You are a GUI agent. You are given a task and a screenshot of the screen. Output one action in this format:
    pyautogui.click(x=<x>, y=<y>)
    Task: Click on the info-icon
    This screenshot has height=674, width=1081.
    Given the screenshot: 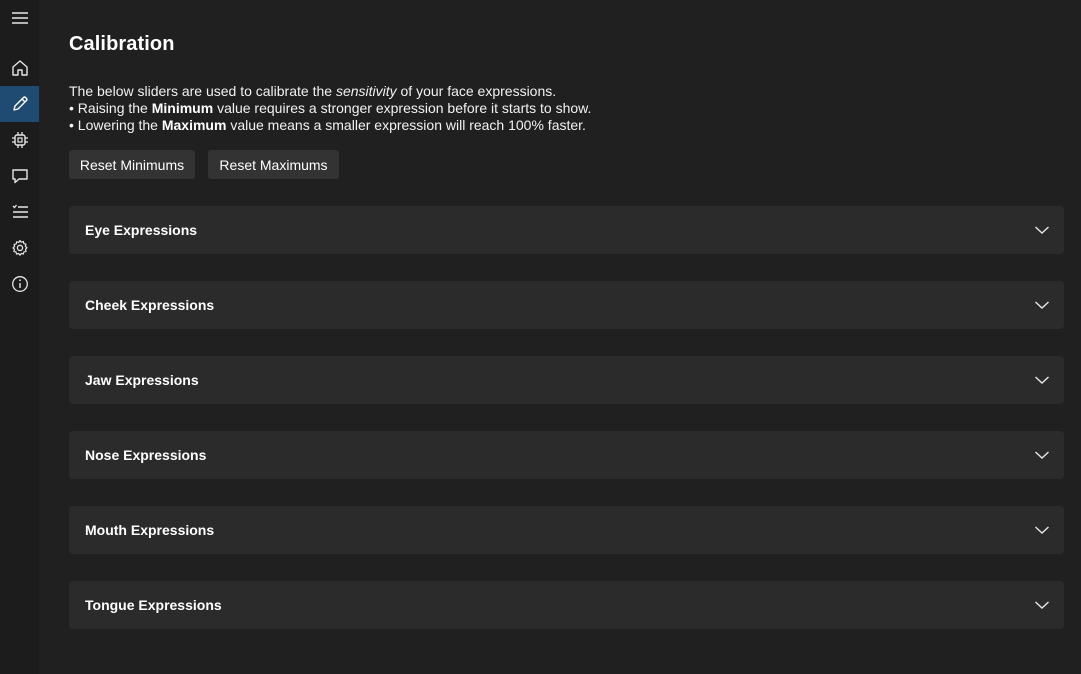 What is the action you would take?
    pyautogui.click(x=19, y=284)
    